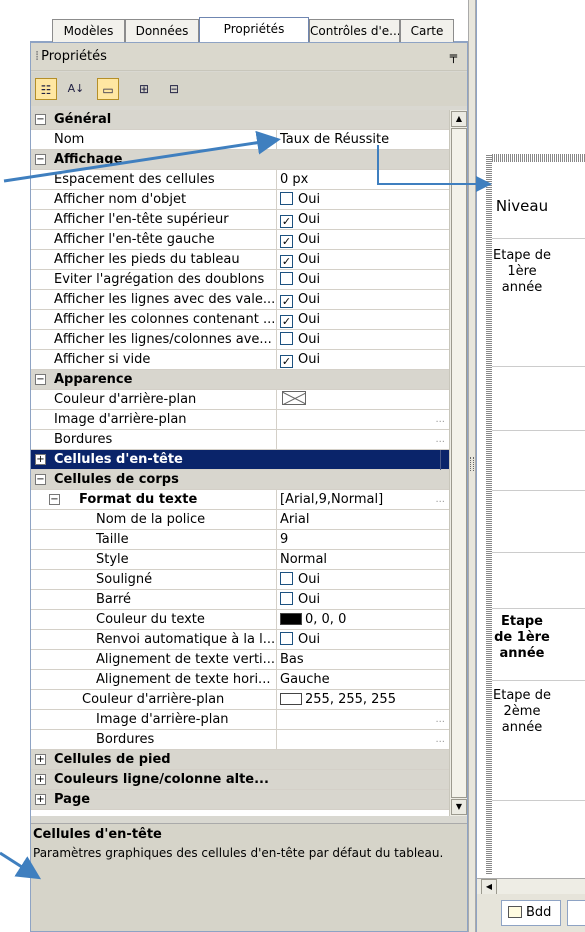  I want to click on scroll-thumb, so click(459, 463).